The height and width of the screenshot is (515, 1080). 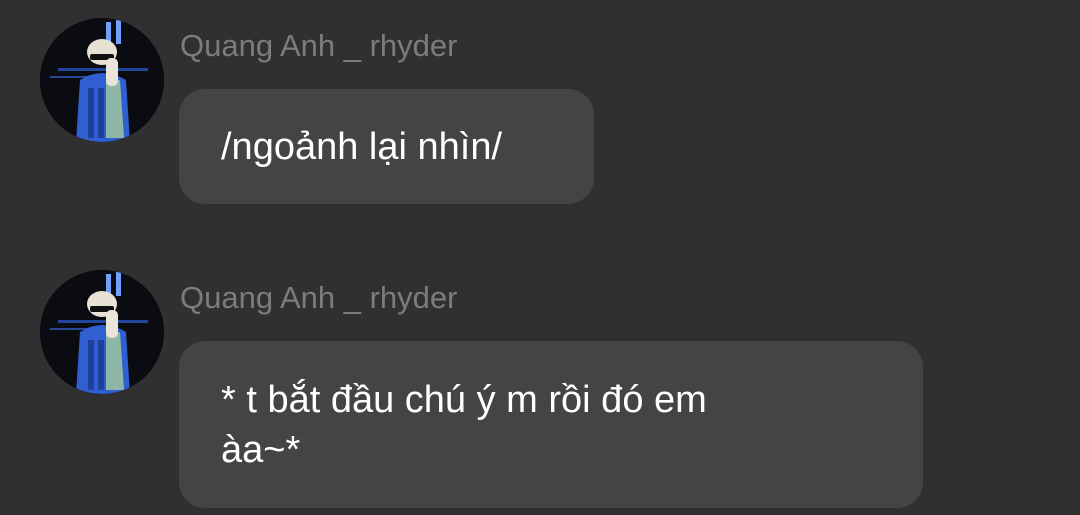 What do you see at coordinates (464, 425) in the screenshot?
I see `message-text: * t bắt đầu chú ý m rồi đó em àa~*` at bounding box center [464, 425].